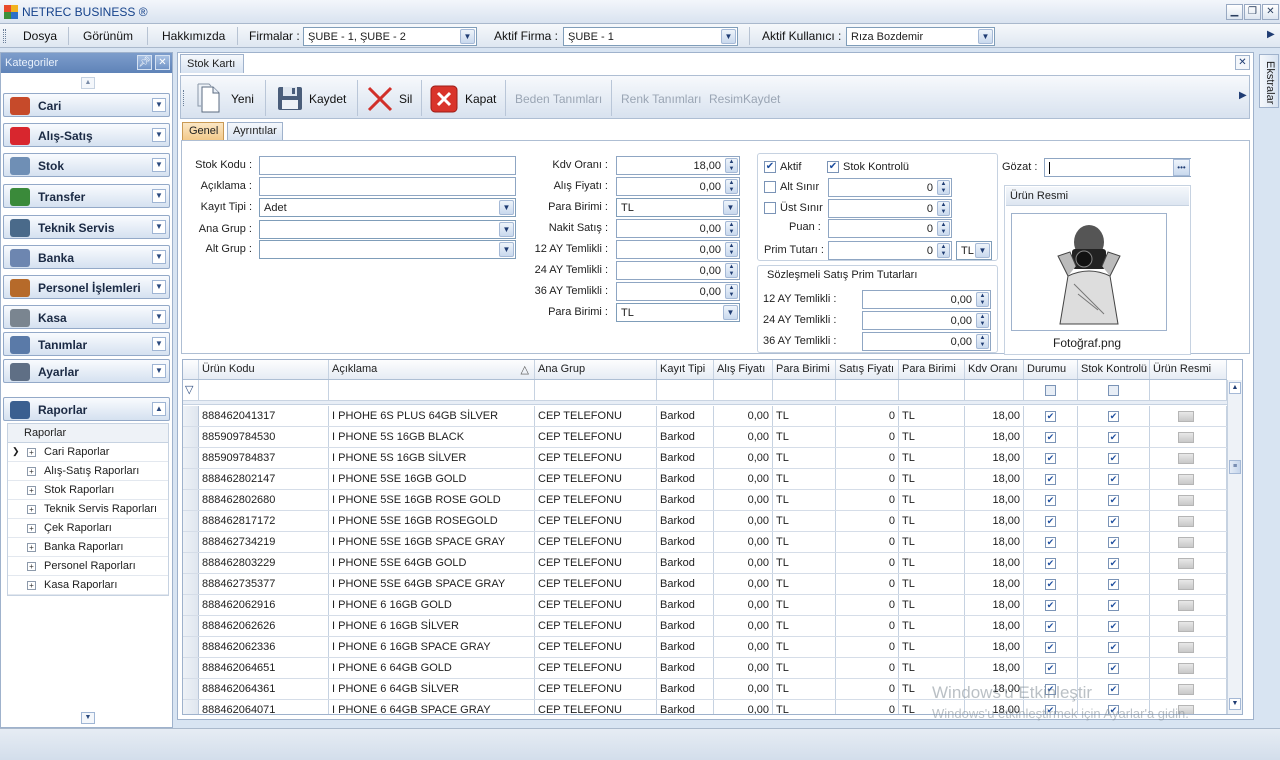 This screenshot has width=1280, height=760. I want to click on grid-column-header: Alış Fiyatı, so click(743, 369).